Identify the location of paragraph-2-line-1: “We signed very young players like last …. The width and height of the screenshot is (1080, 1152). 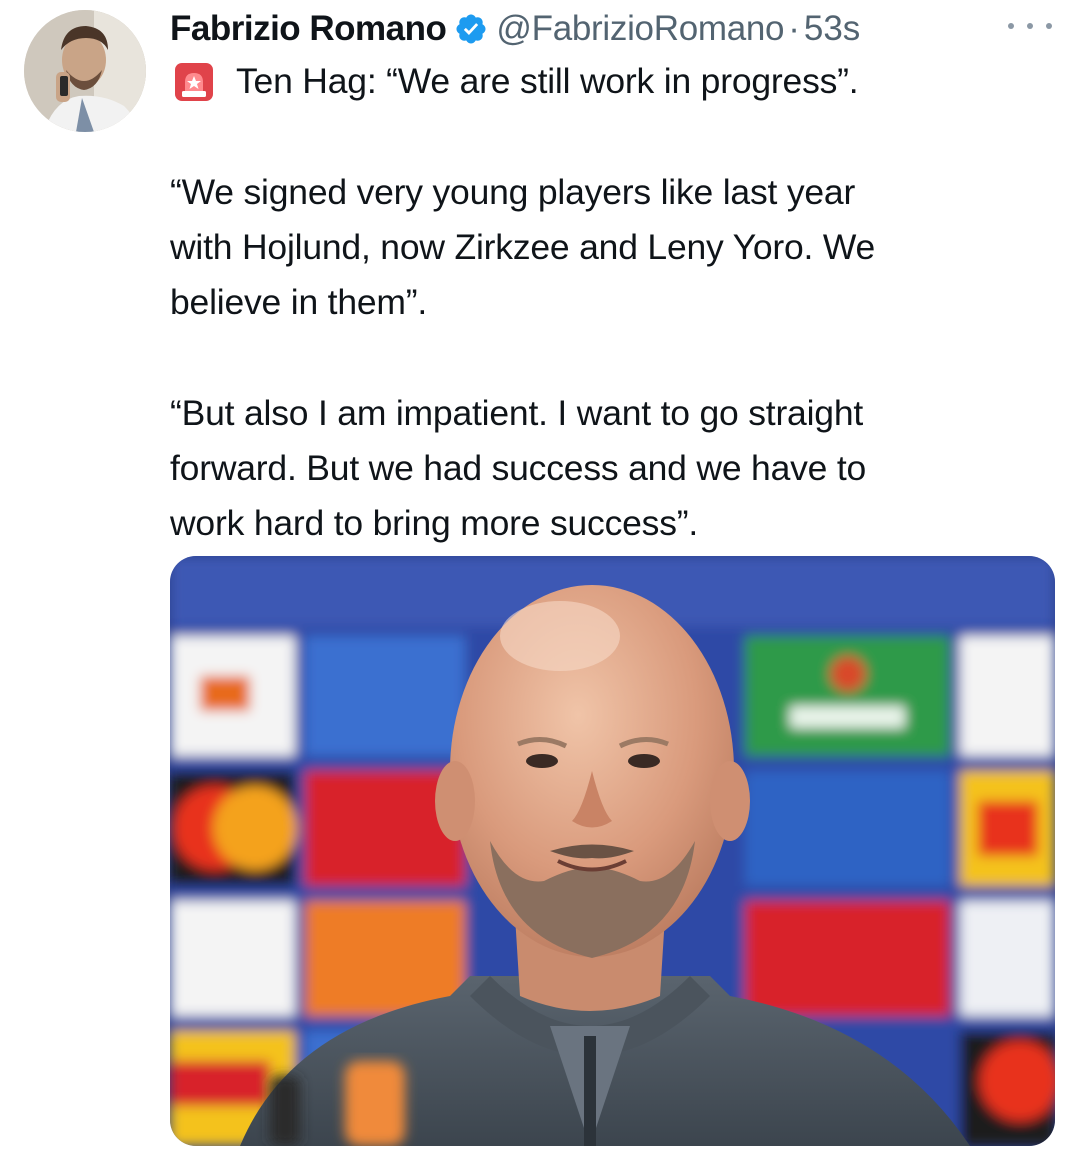
(513, 192).